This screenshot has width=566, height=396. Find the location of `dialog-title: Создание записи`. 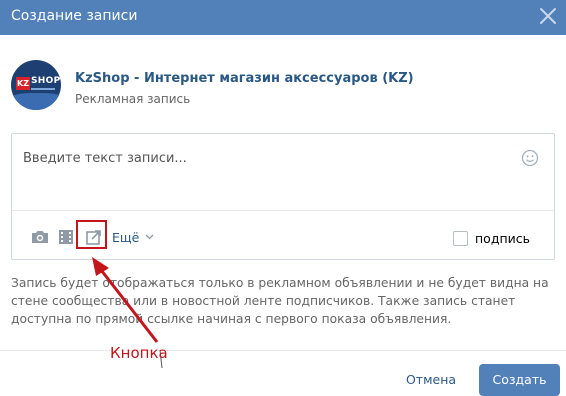

dialog-title: Создание записи is located at coordinates (74, 16).